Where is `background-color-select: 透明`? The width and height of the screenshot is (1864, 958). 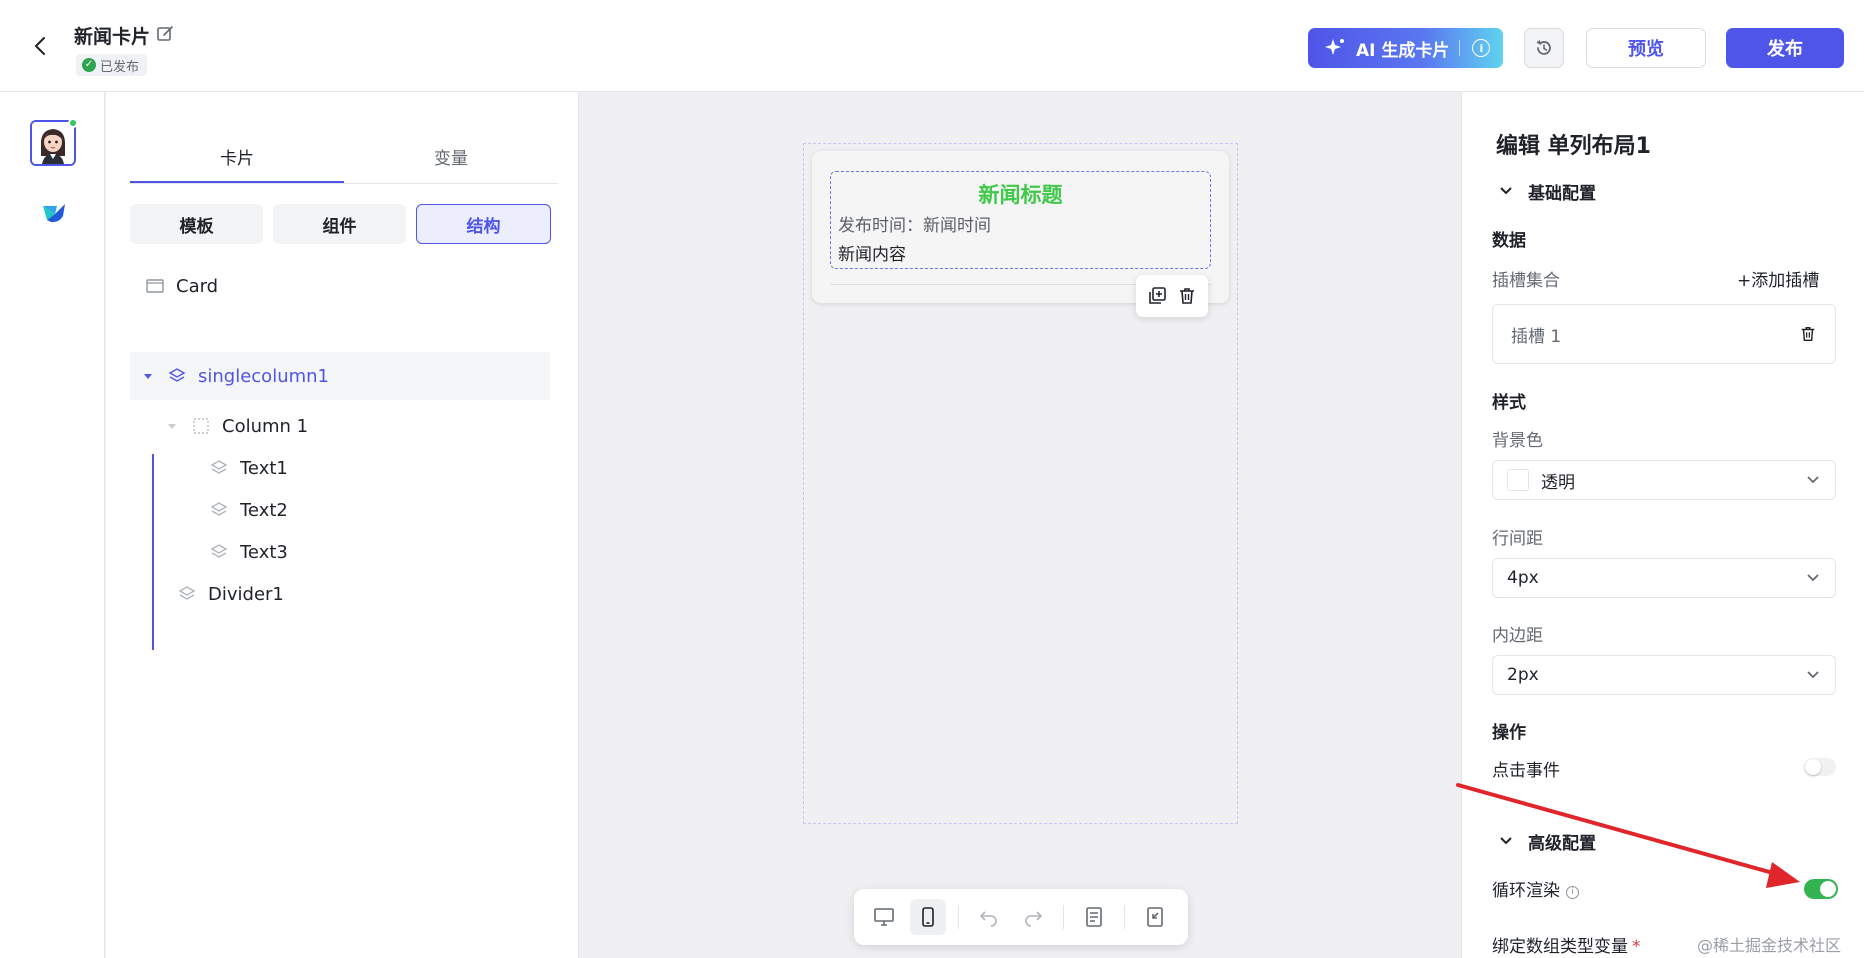
background-color-select: 透明 is located at coordinates (1664, 480).